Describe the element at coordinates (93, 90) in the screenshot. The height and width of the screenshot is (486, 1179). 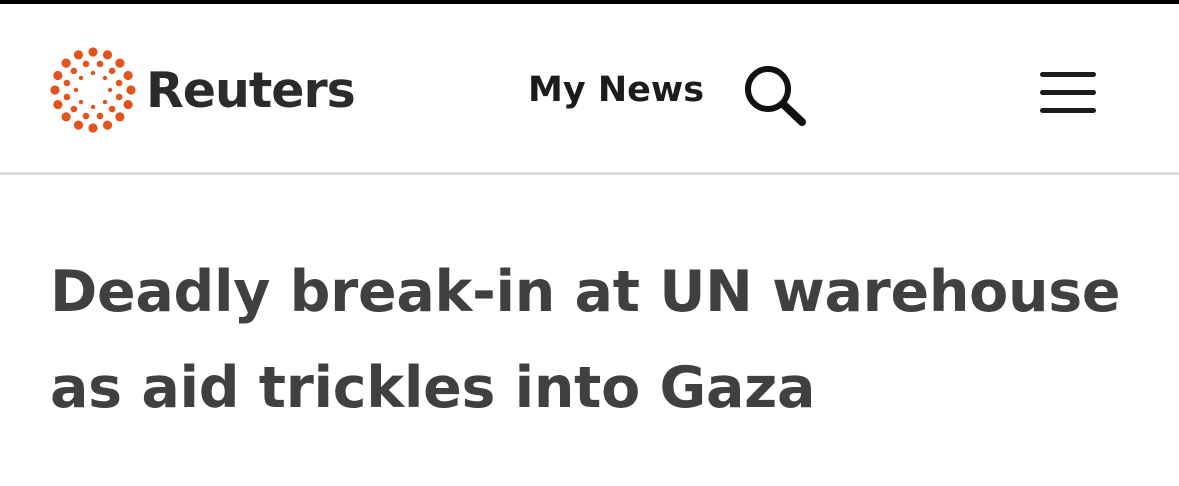
I see `reuters-logo-icon` at that location.